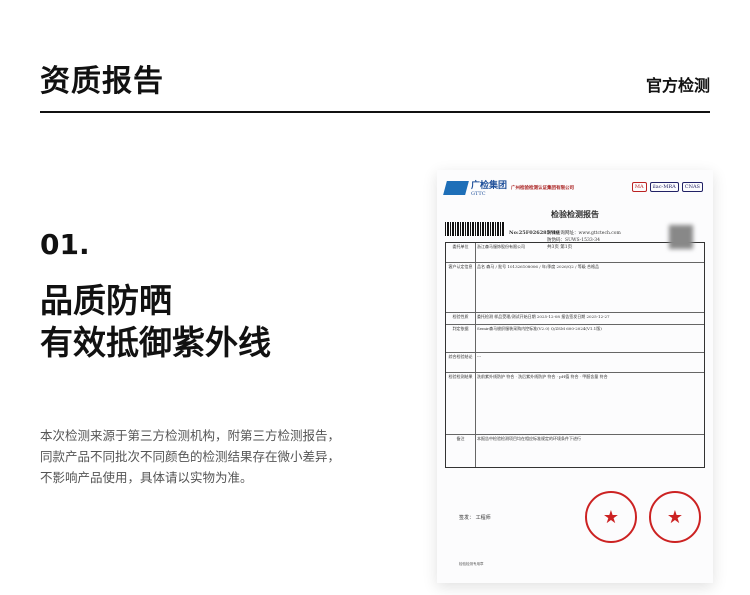 Image resolution: width=750 pixels, height=595 pixels. Describe the element at coordinates (375, 112) in the screenshot. I see `header-divider` at that location.